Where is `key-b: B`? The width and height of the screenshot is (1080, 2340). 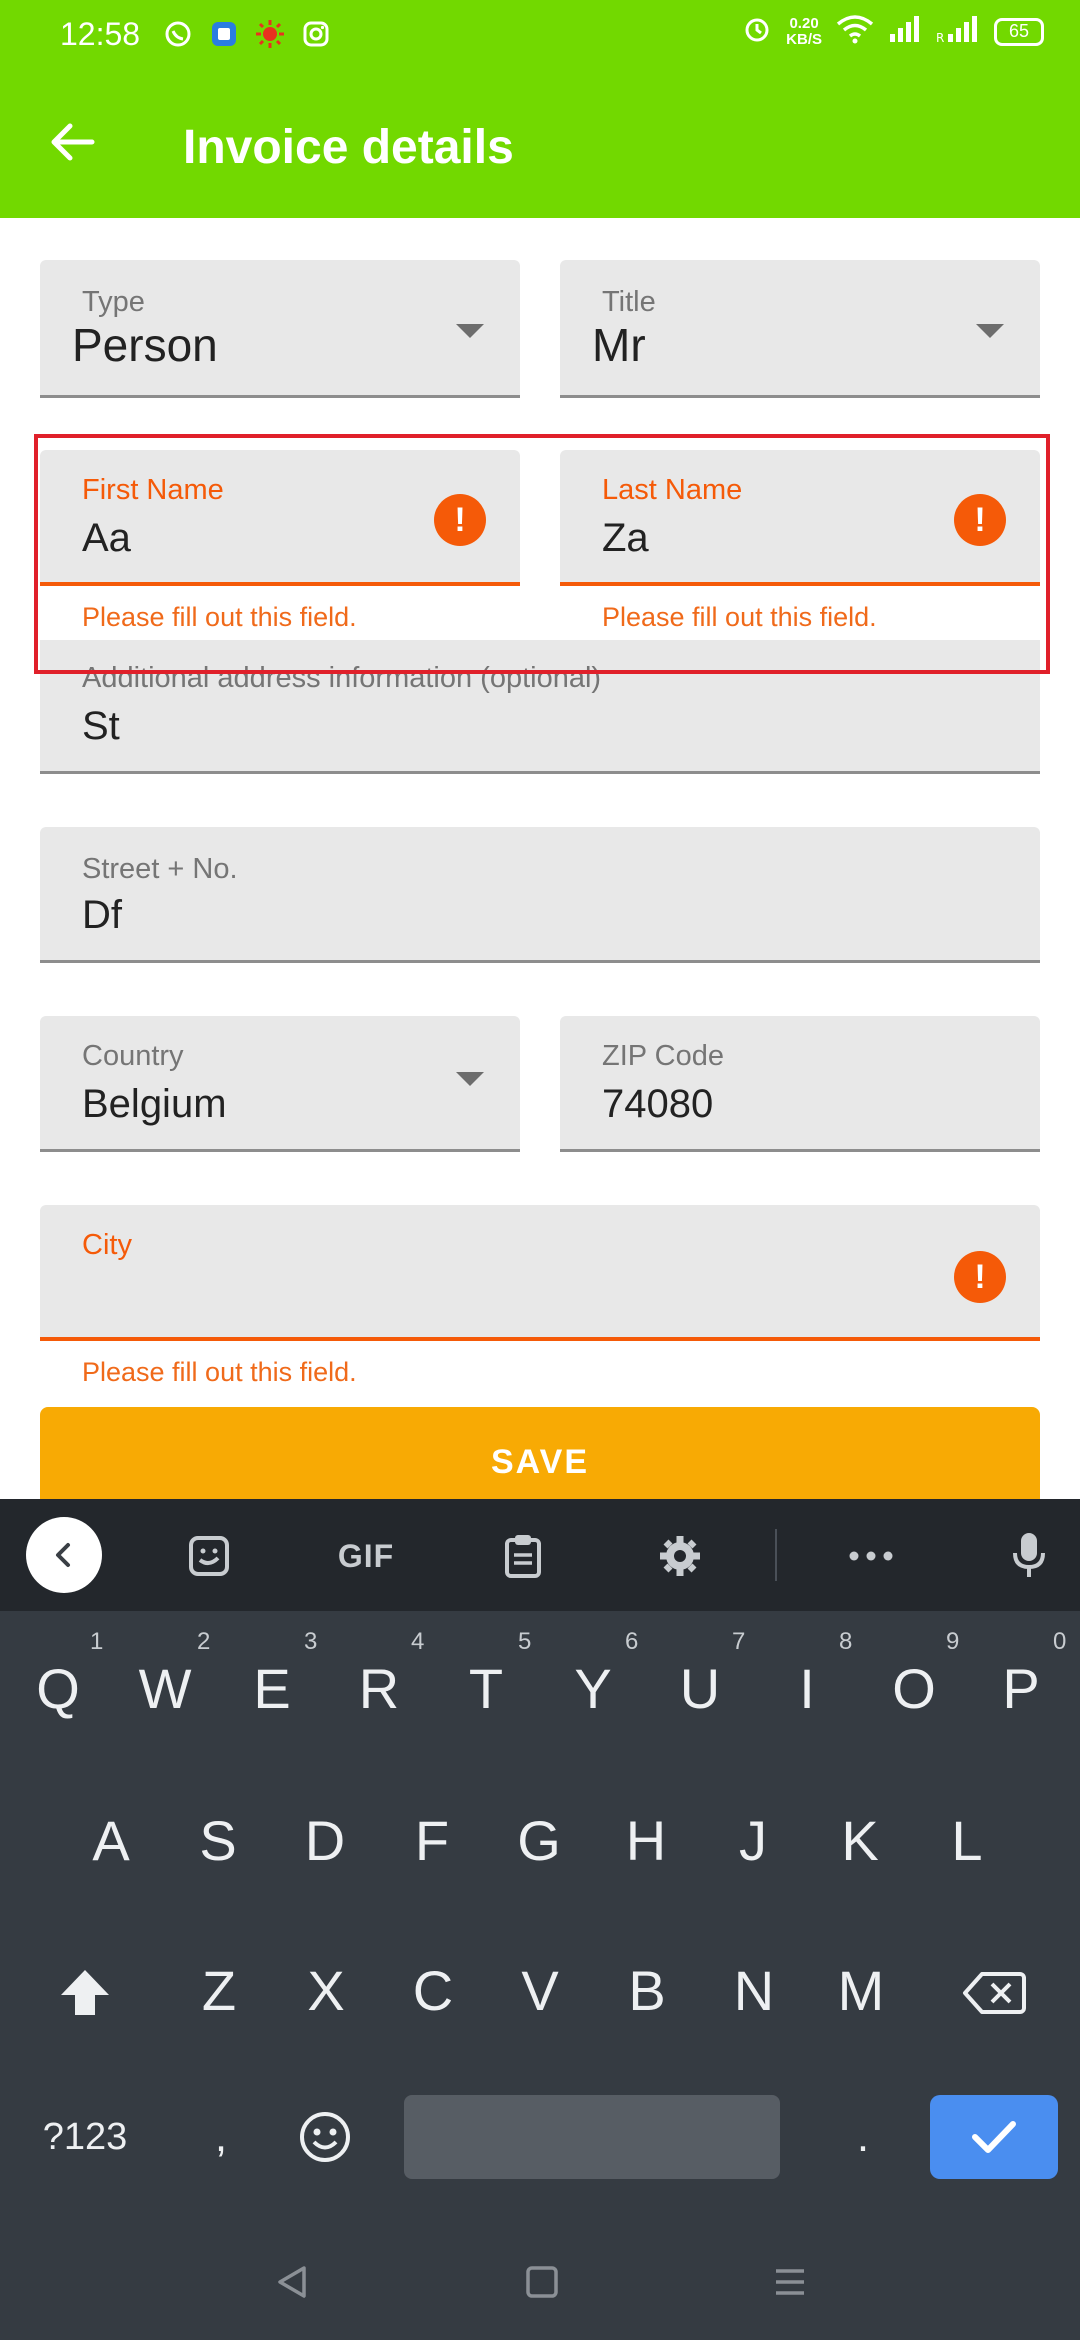 key-b: B is located at coordinates (647, 1990).